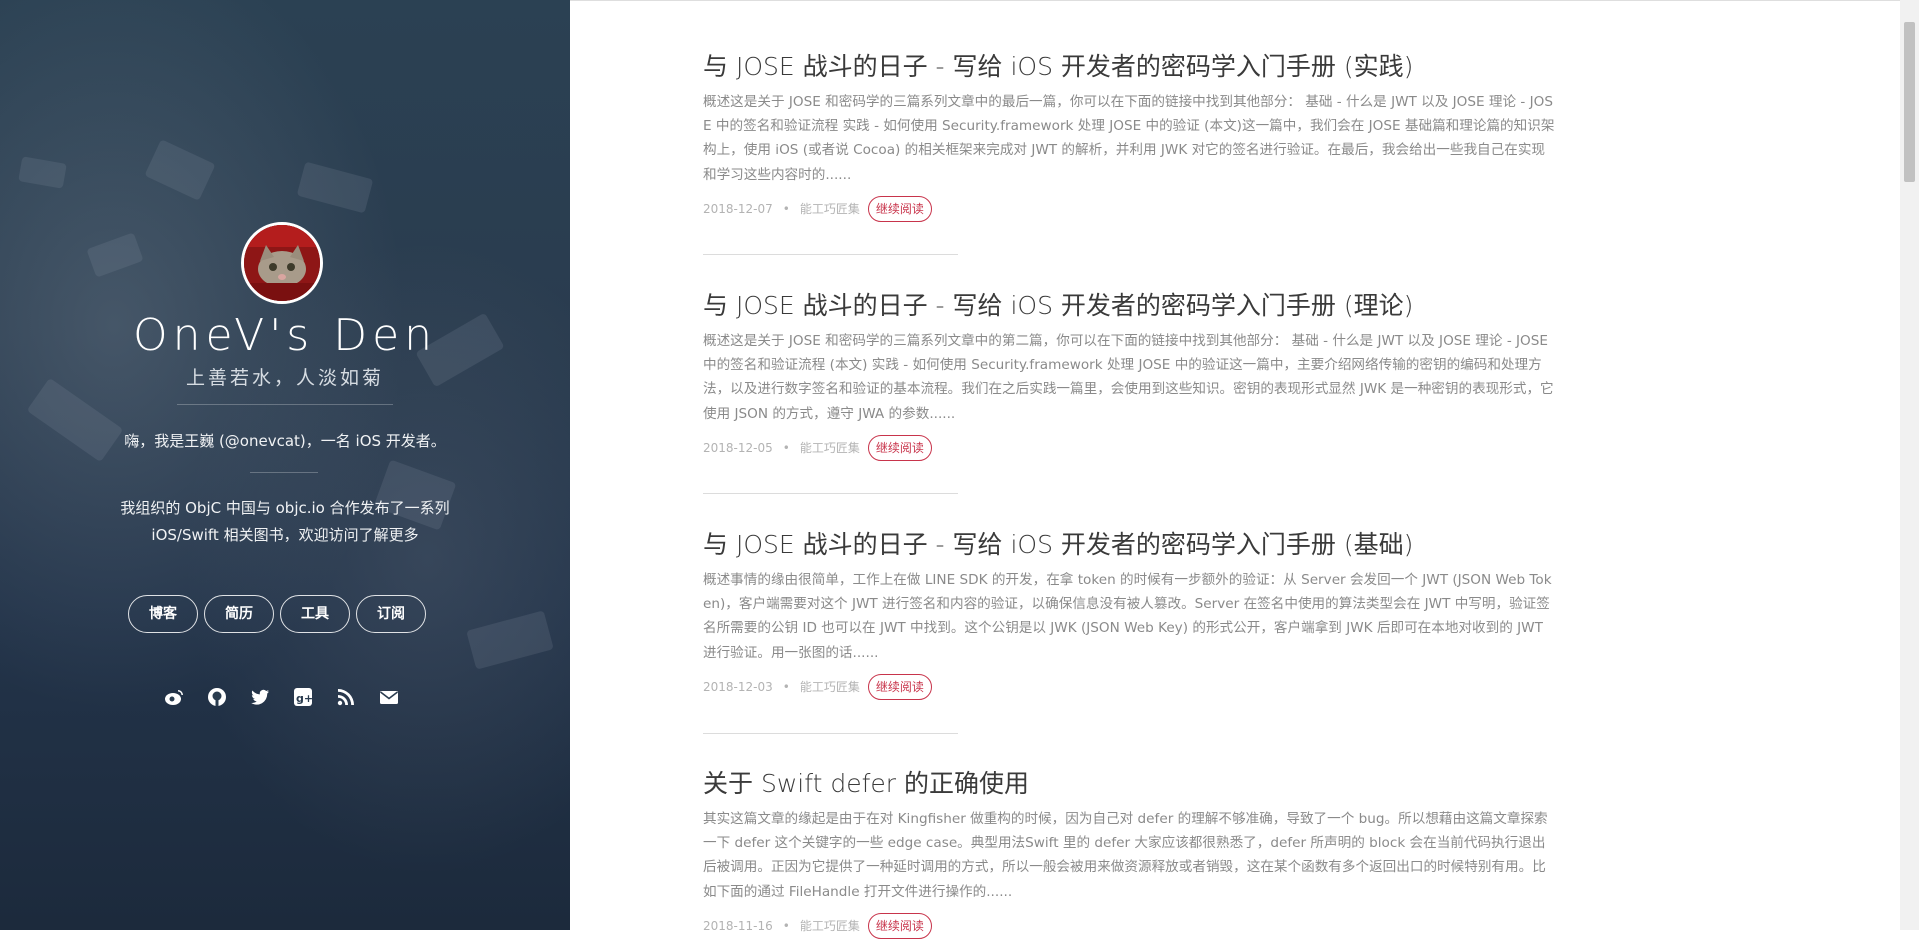  I want to click on sidebar-nav: 博客 简历 工具 订阅, so click(277, 614).